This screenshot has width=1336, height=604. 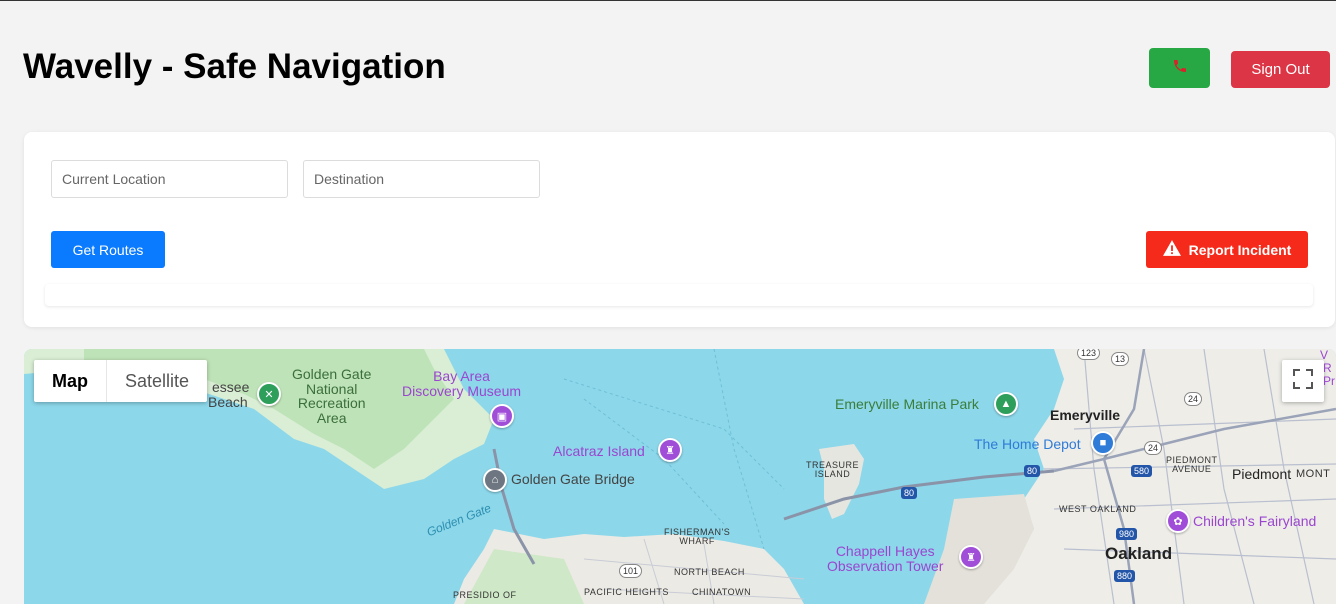 I want to click on routes-results, so click(x=679, y=295).